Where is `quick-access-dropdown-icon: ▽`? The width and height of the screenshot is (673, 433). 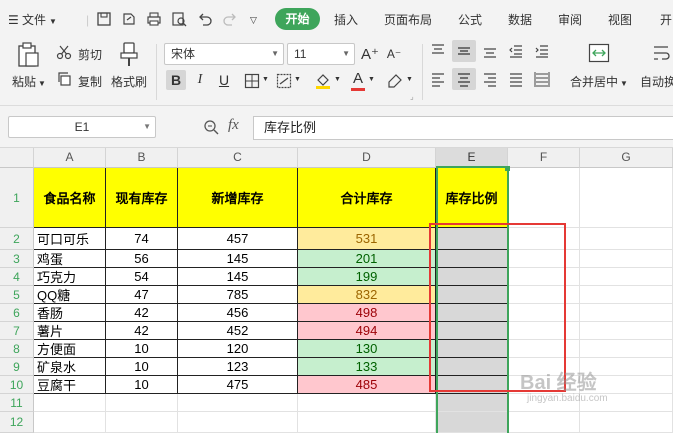 quick-access-dropdown-icon: ▽ is located at coordinates (253, 20).